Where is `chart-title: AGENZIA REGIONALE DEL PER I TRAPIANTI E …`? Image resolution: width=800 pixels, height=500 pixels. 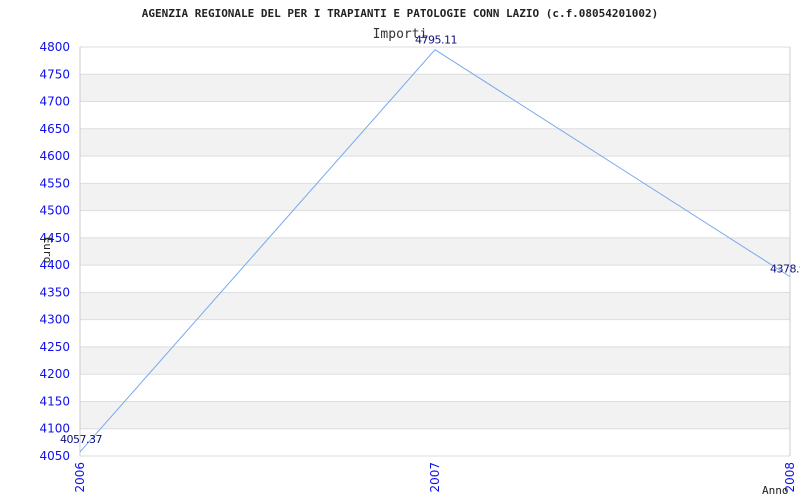
chart-title: AGENZIA REGIONALE DEL PER I TRAPIANTI E … is located at coordinates (400, 13).